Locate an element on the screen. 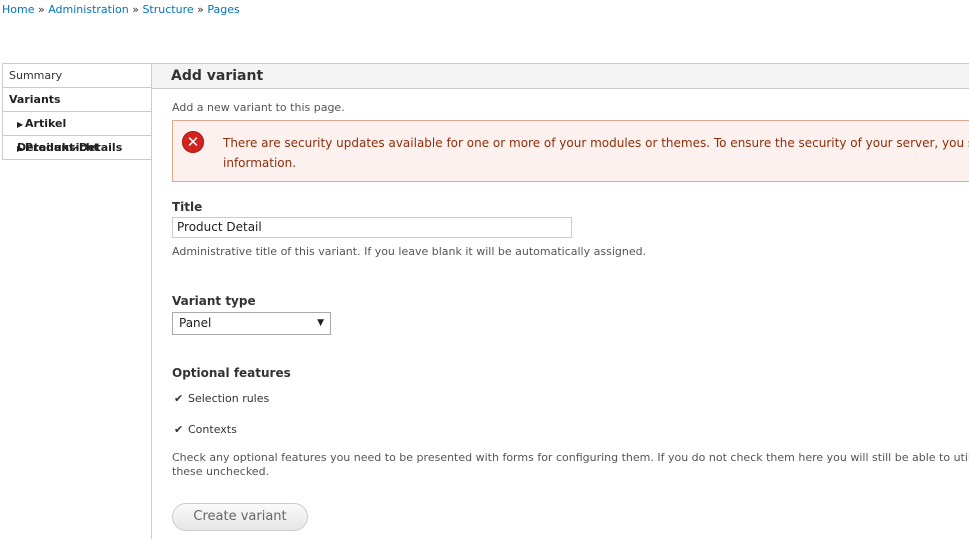  variant-type-select: Panel ▼ is located at coordinates (251, 323).